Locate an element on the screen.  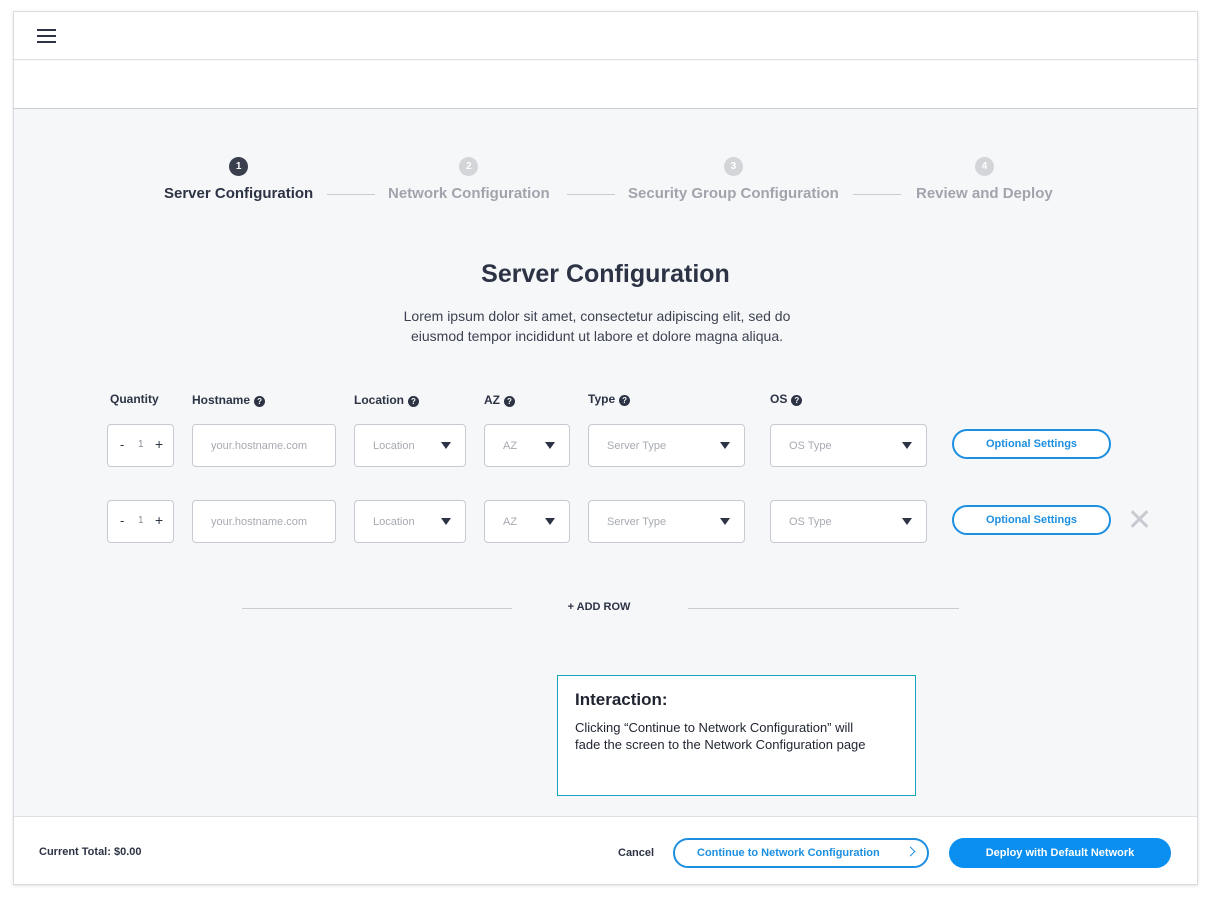
top-bar is located at coordinates (605, 36).